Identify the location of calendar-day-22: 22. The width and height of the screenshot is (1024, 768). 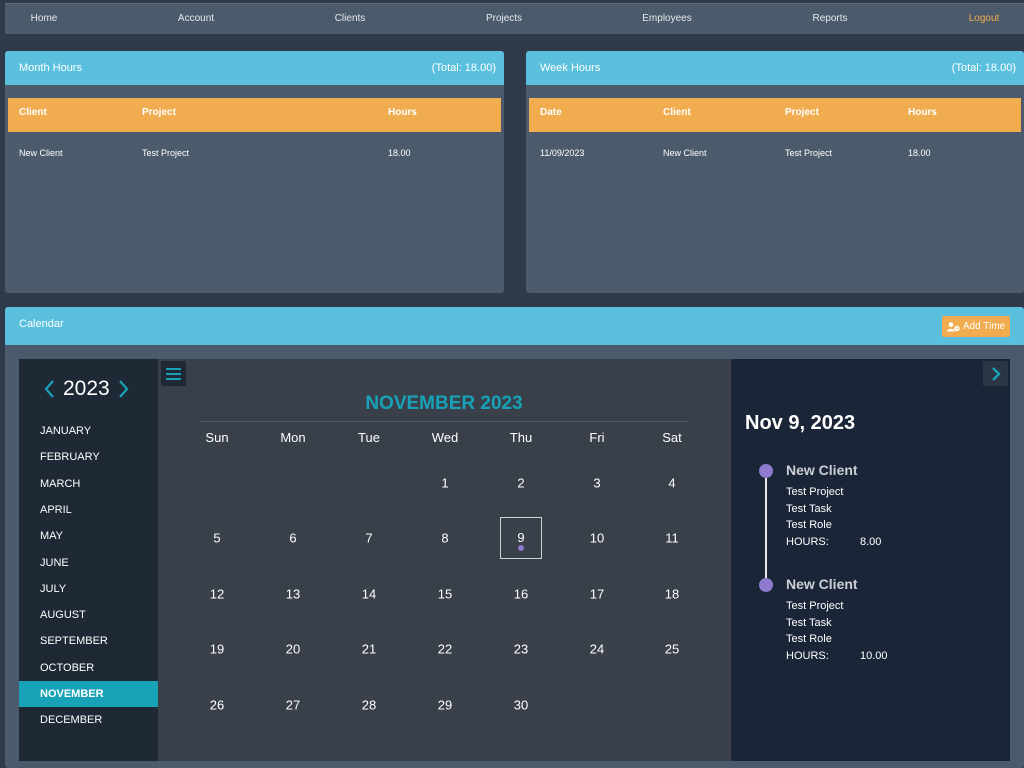
(445, 649).